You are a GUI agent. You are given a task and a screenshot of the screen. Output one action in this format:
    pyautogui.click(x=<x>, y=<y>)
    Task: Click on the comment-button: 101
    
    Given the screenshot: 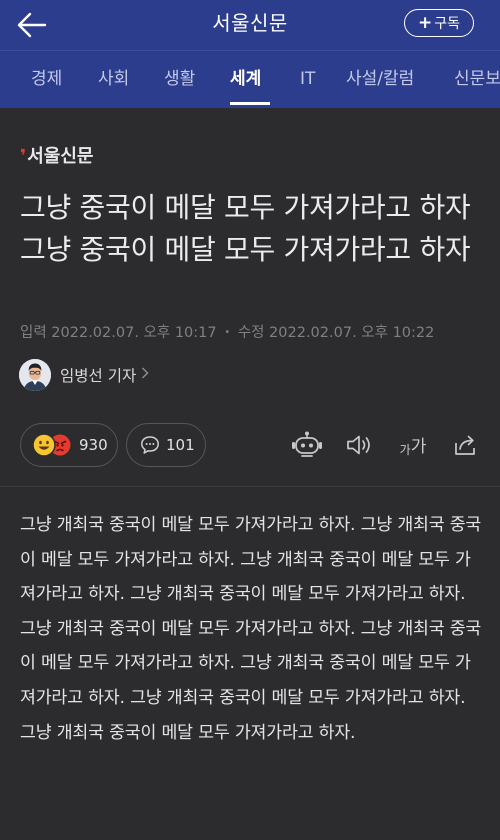 What is the action you would take?
    pyautogui.click(x=166, y=445)
    